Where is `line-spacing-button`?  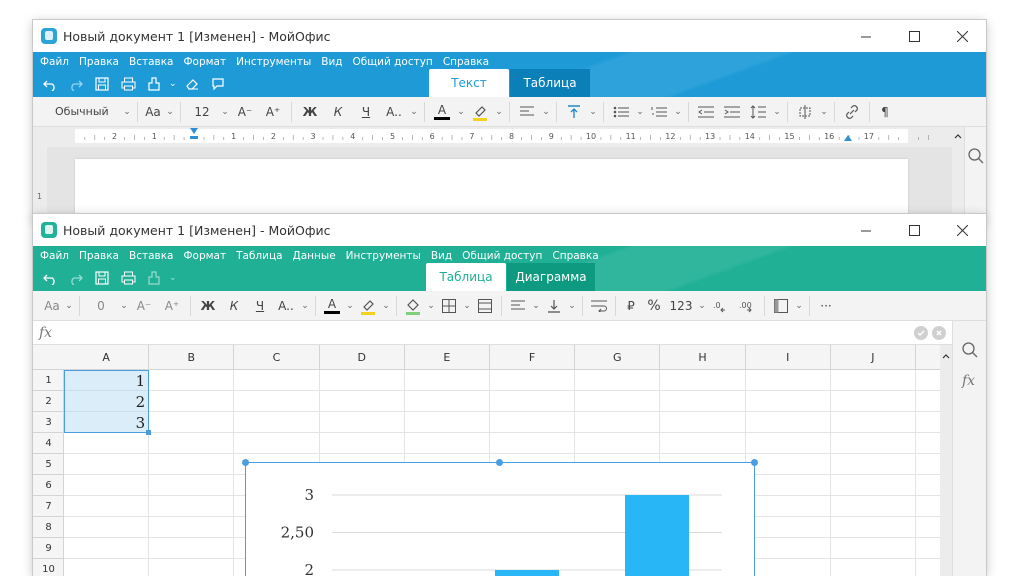
line-spacing-button is located at coordinates (758, 112).